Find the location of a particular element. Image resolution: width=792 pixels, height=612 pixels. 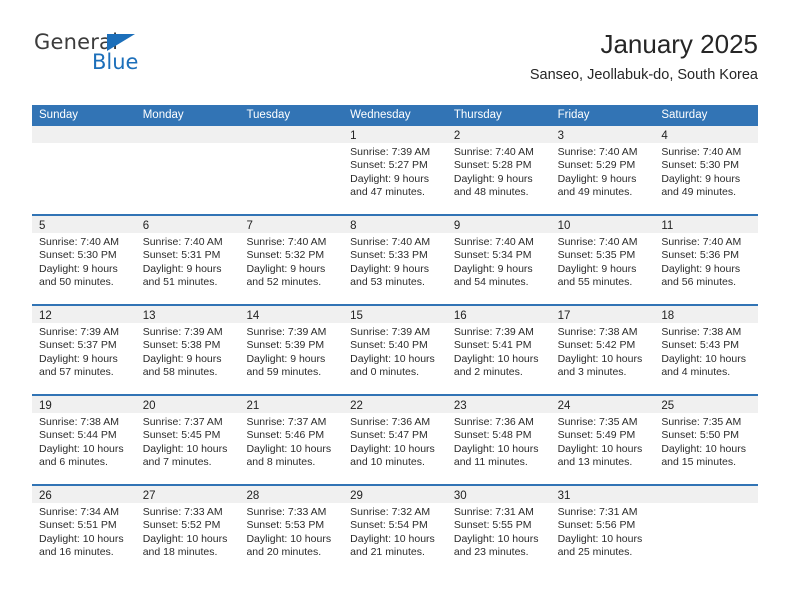

day-number: 15 is located at coordinates (356, 316).